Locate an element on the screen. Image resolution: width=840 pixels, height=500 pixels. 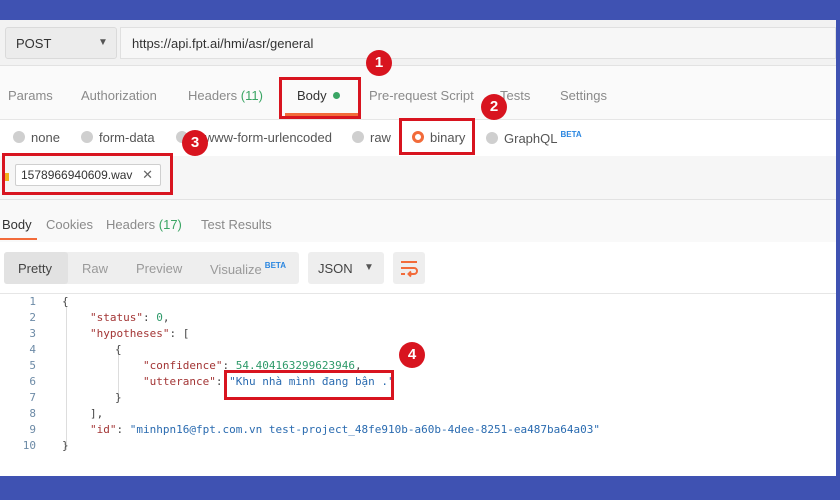
radio-form-data-label: form-data is located at coordinates (127, 137).